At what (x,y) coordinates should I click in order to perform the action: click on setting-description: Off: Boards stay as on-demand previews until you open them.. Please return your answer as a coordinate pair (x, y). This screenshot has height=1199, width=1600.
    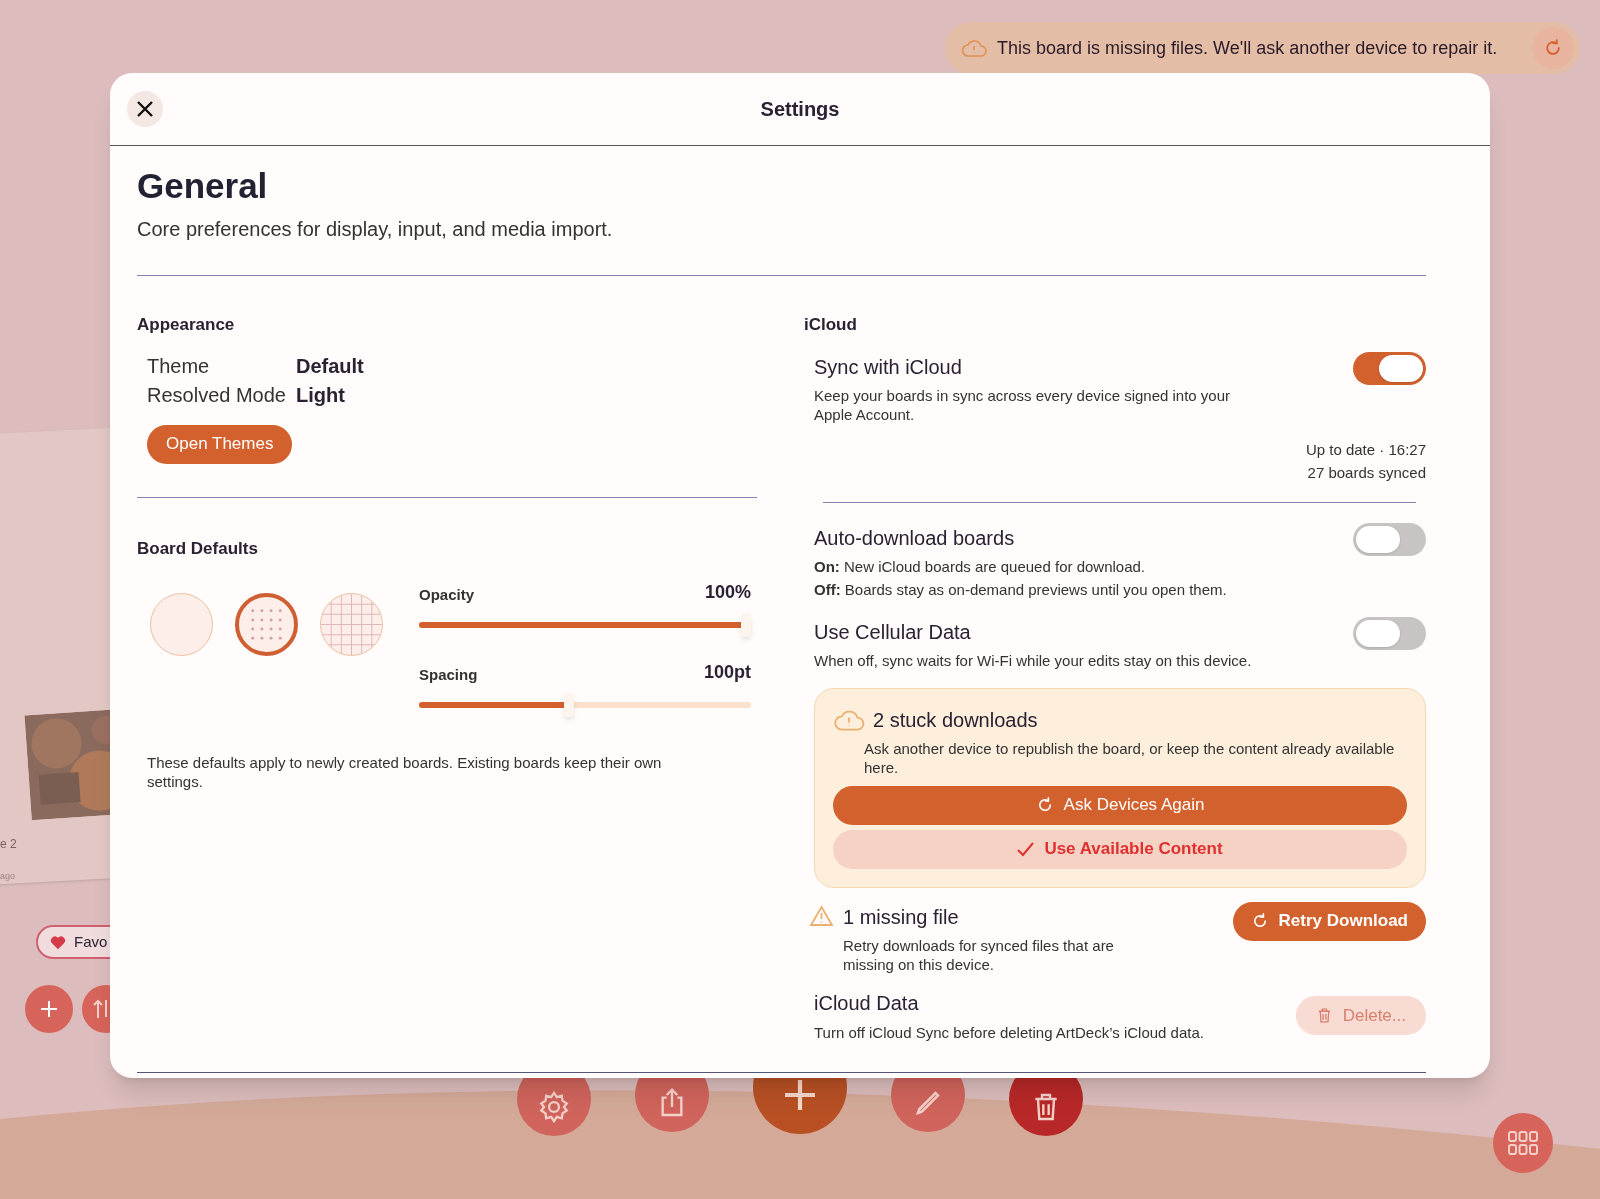
    Looking at the image, I should click on (1020, 589).